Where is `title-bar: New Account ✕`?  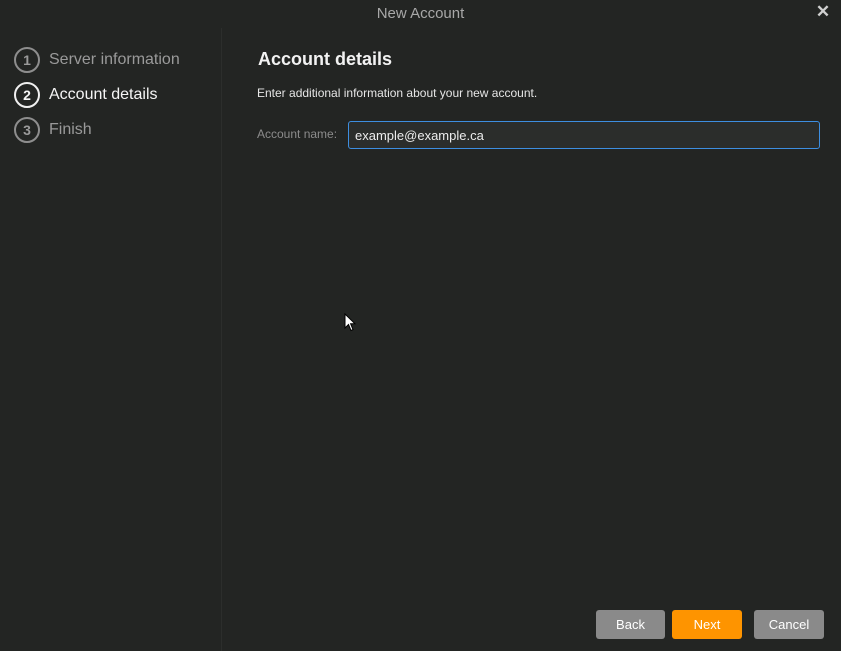 title-bar: New Account ✕ is located at coordinates (420, 14).